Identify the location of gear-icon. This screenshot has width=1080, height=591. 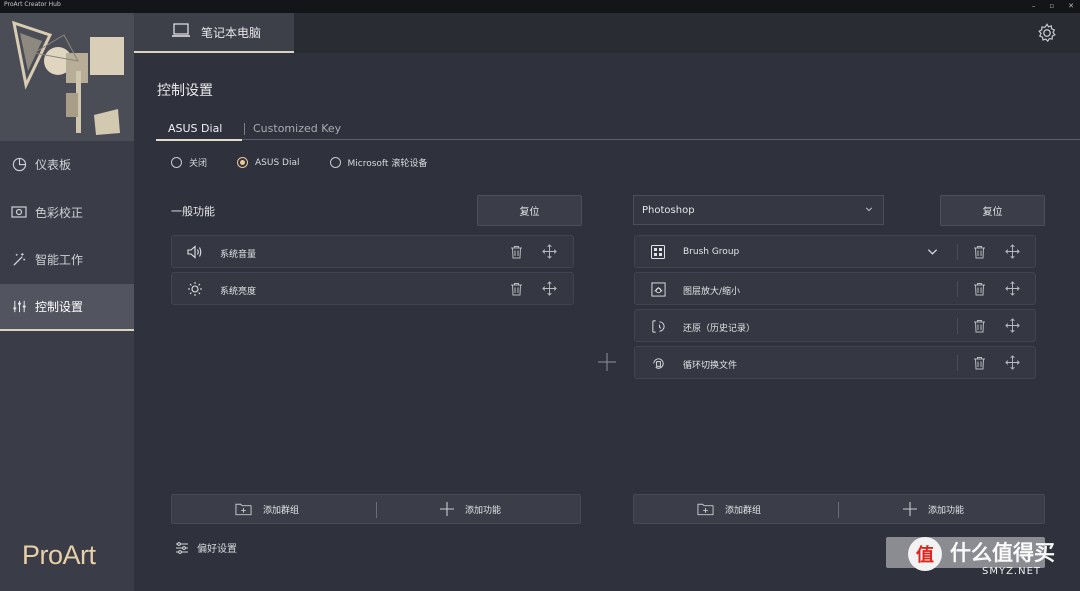
(1047, 35).